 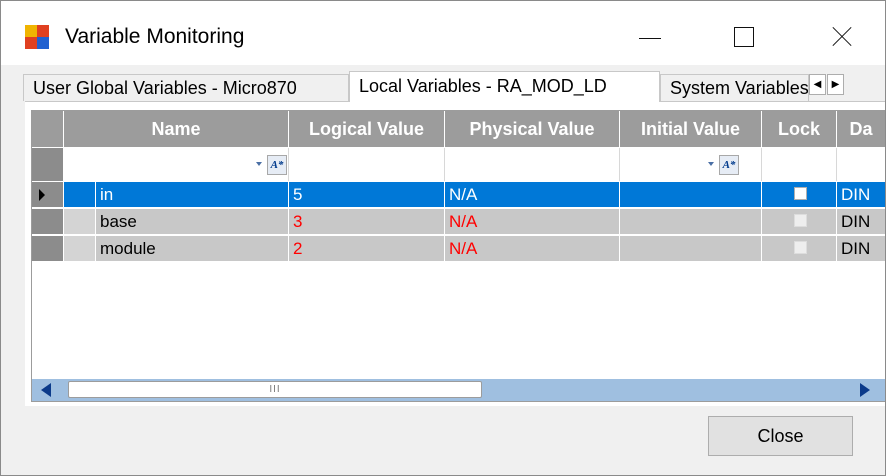 What do you see at coordinates (186, 87) in the screenshot?
I see `tab-user-global-variables: User Global Variables - Micro870` at bounding box center [186, 87].